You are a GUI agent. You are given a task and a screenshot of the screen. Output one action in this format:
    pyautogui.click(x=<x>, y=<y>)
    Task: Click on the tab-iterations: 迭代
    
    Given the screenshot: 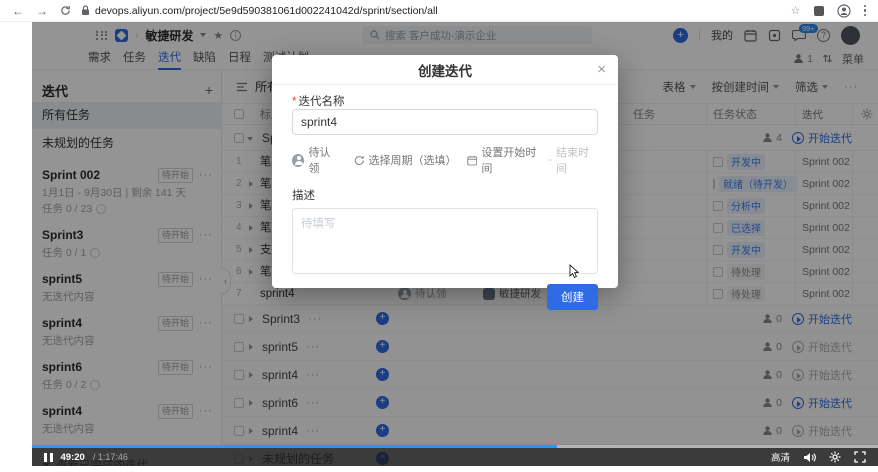 What is the action you would take?
    pyautogui.click(x=169, y=59)
    